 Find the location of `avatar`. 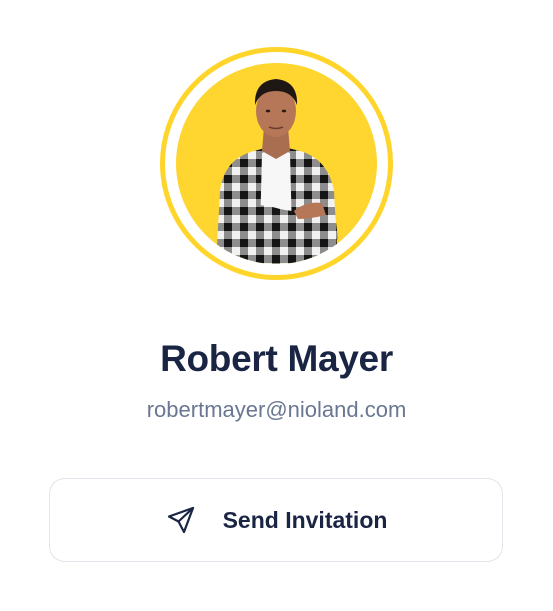

avatar is located at coordinates (276, 163).